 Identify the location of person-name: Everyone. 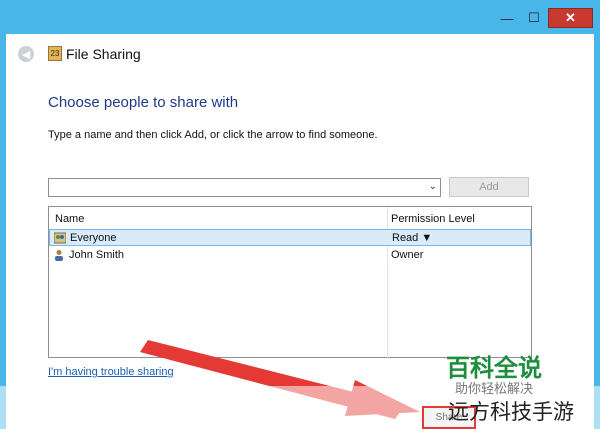
(93, 238).